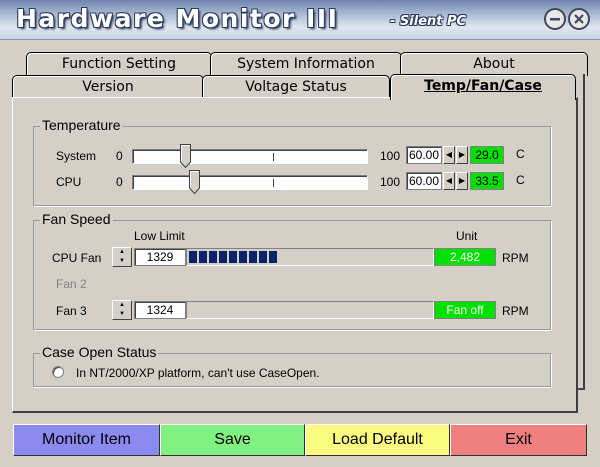 The image size is (600, 467). Describe the element at coordinates (390, 182) in the screenshot. I see `cpu-slider-max: 100` at that location.